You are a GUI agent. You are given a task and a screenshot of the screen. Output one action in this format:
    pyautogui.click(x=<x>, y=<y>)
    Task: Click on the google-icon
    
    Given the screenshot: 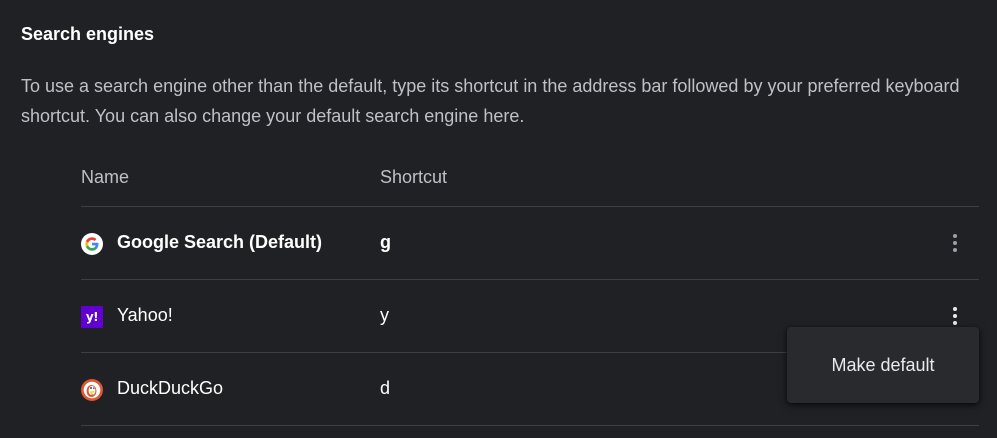 What is the action you would take?
    pyautogui.click(x=92, y=244)
    